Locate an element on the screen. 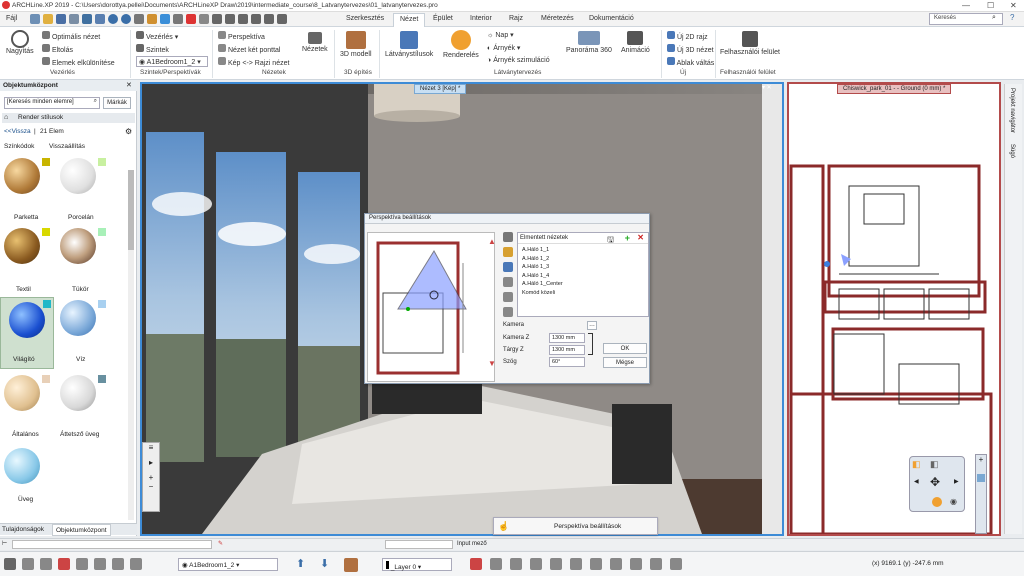 The image size is (1024, 576). plan-view-title: Chiswick_park_01 - - Ground (0 mm) * is located at coordinates (894, 89).